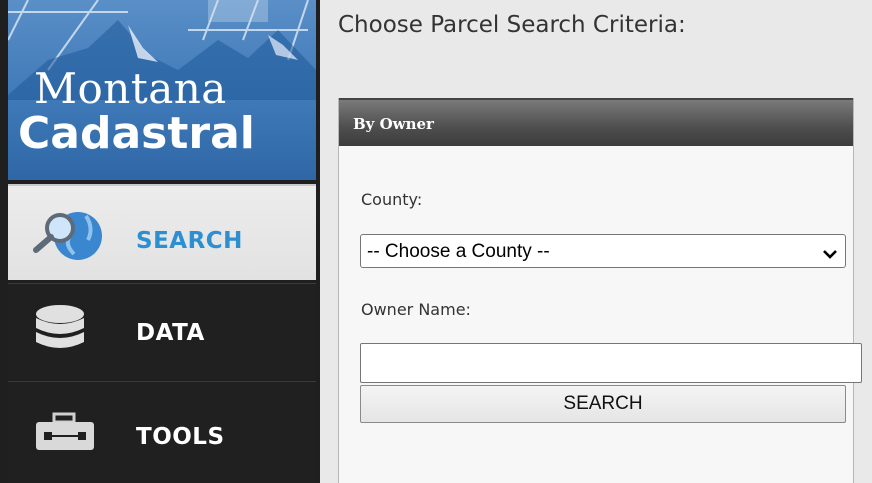 The width and height of the screenshot is (872, 483). Describe the element at coordinates (611, 363) in the screenshot. I see `owner-name-input` at that location.